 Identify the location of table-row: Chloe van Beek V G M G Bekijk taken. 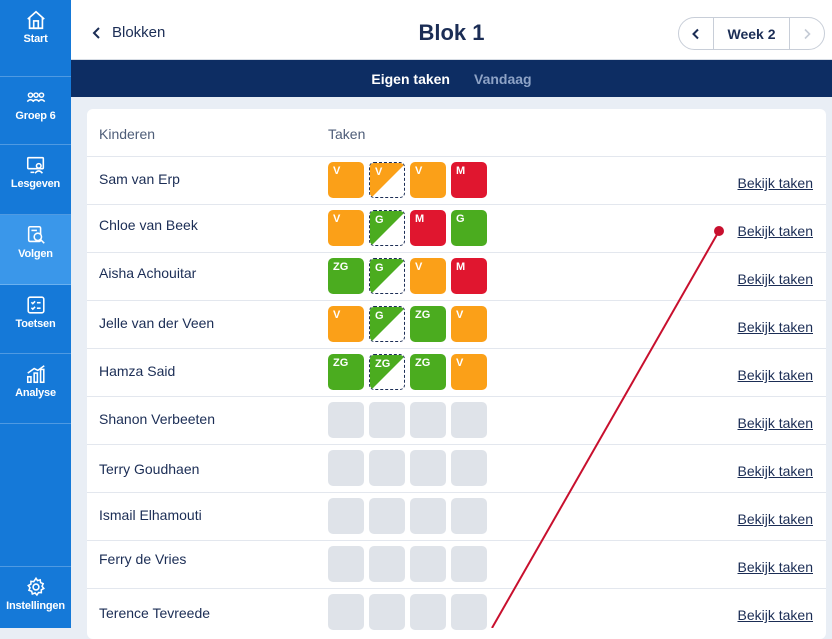
(456, 228).